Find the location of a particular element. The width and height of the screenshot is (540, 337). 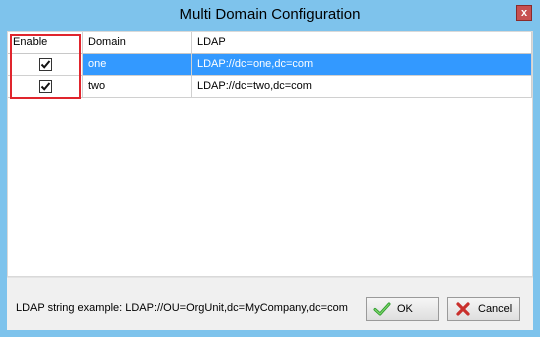

cancel-button-label: Cancel is located at coordinates (495, 309).